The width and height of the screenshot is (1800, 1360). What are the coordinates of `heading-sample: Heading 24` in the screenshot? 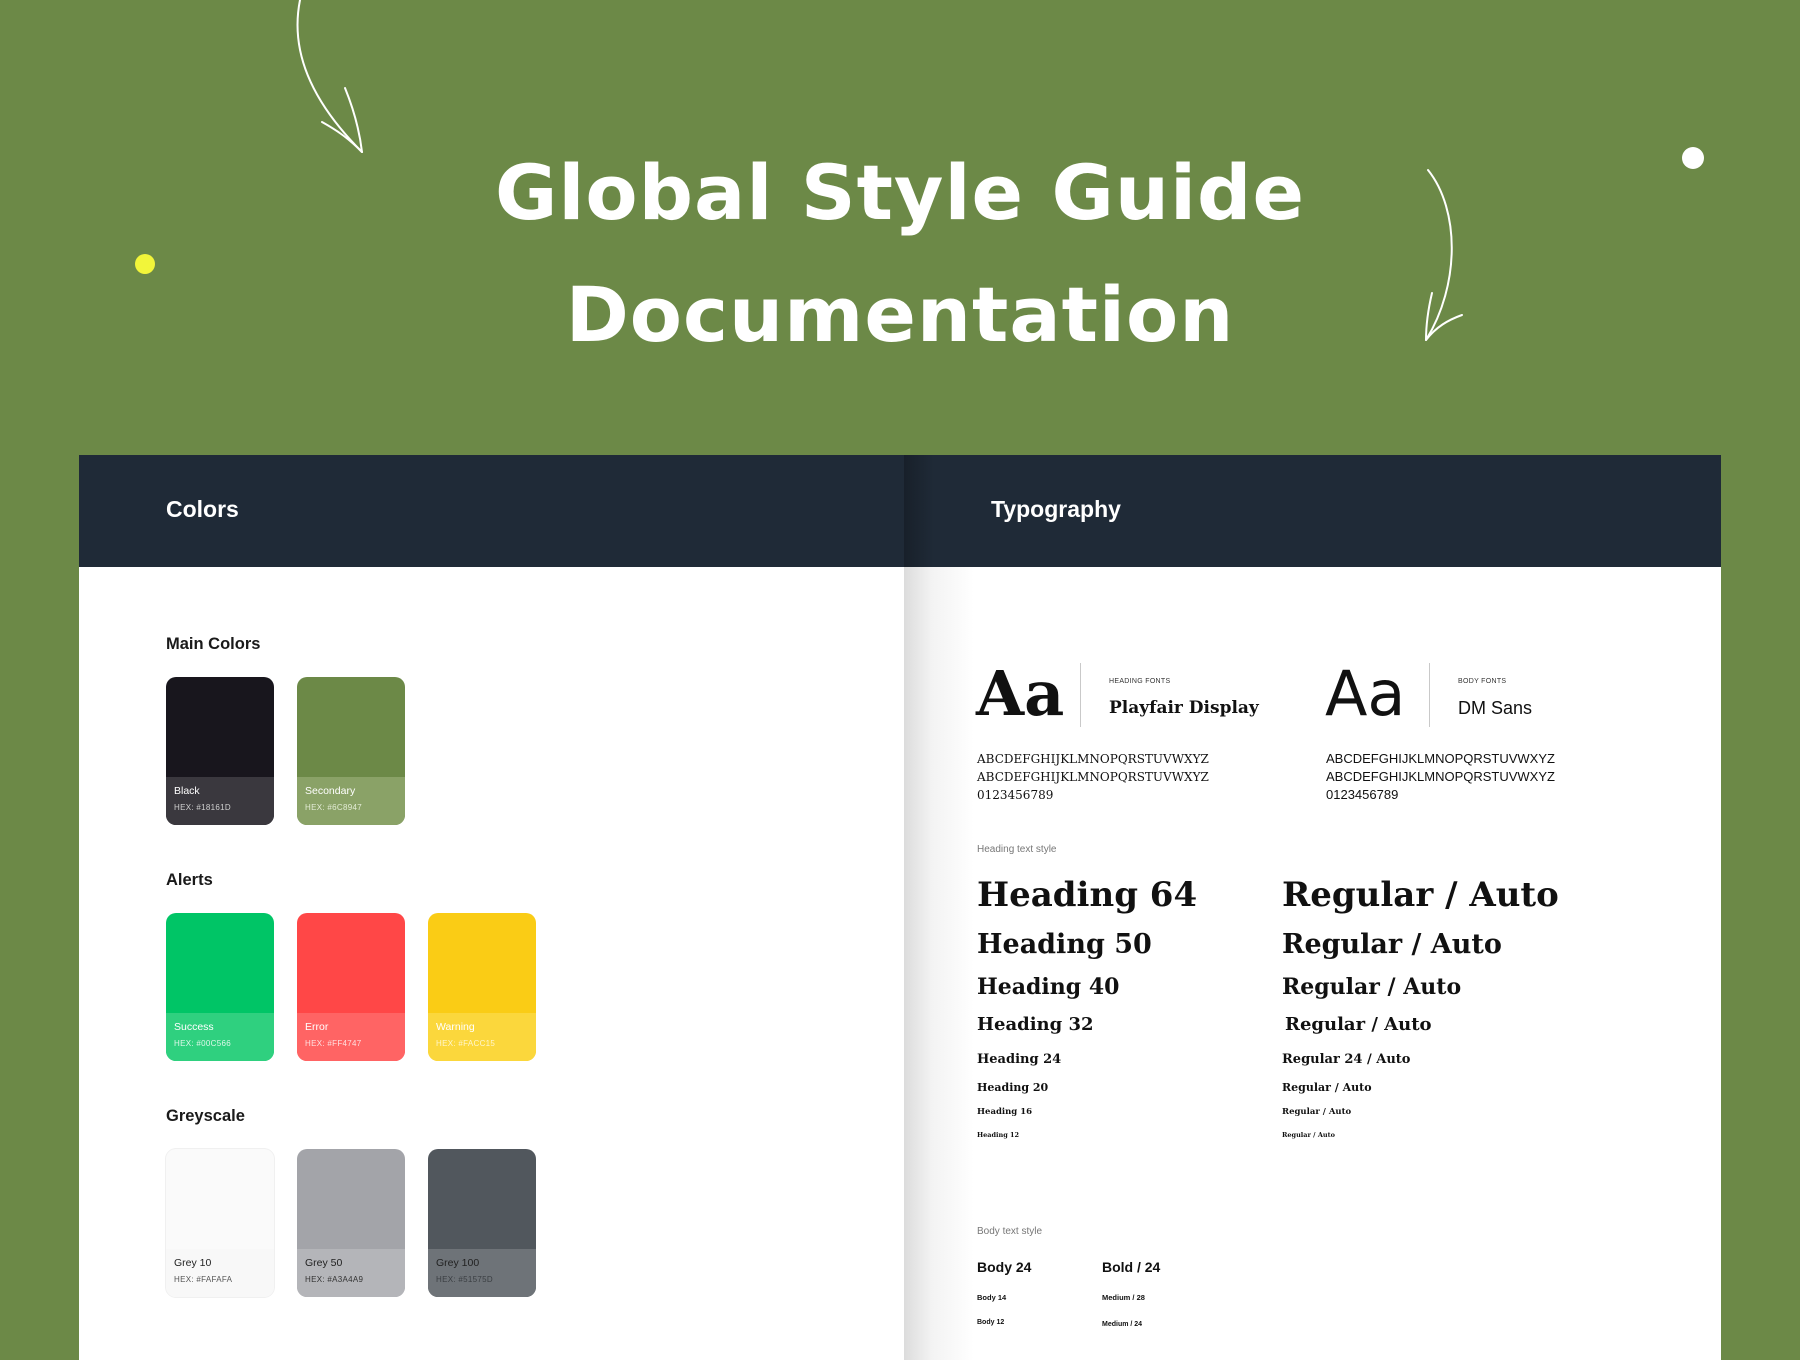 It's located at (1019, 1059).